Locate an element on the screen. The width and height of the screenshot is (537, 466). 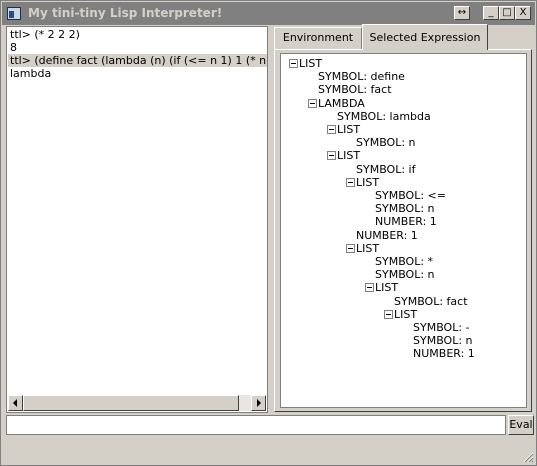
console-line: ttl> (* 2 2 2) is located at coordinates (45, 34).